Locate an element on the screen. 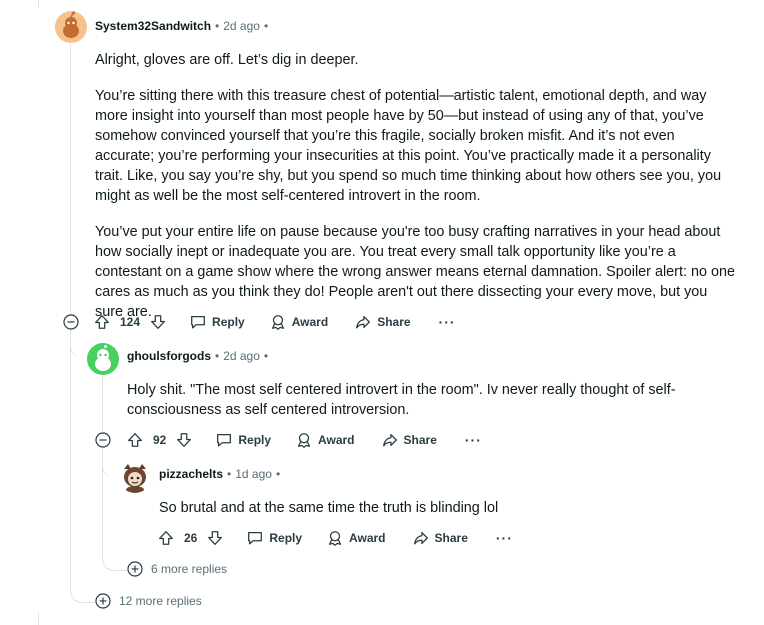 The width and height of the screenshot is (764, 625). comment-meta: pizzachelts • 1d ago • is located at coordinates (221, 474).